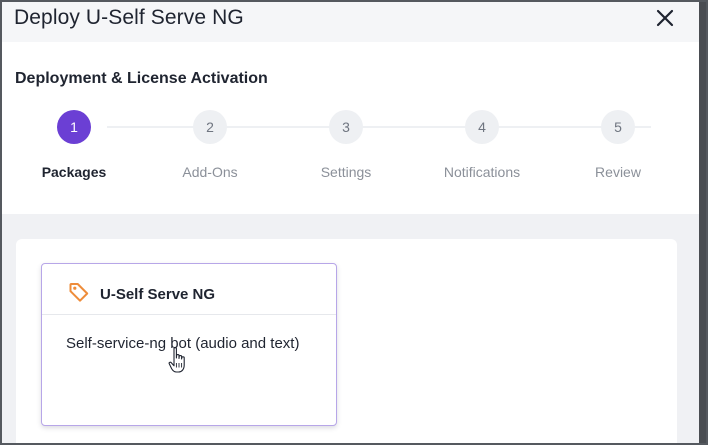 The image size is (708, 445). I want to click on step-label: Review, so click(618, 172).